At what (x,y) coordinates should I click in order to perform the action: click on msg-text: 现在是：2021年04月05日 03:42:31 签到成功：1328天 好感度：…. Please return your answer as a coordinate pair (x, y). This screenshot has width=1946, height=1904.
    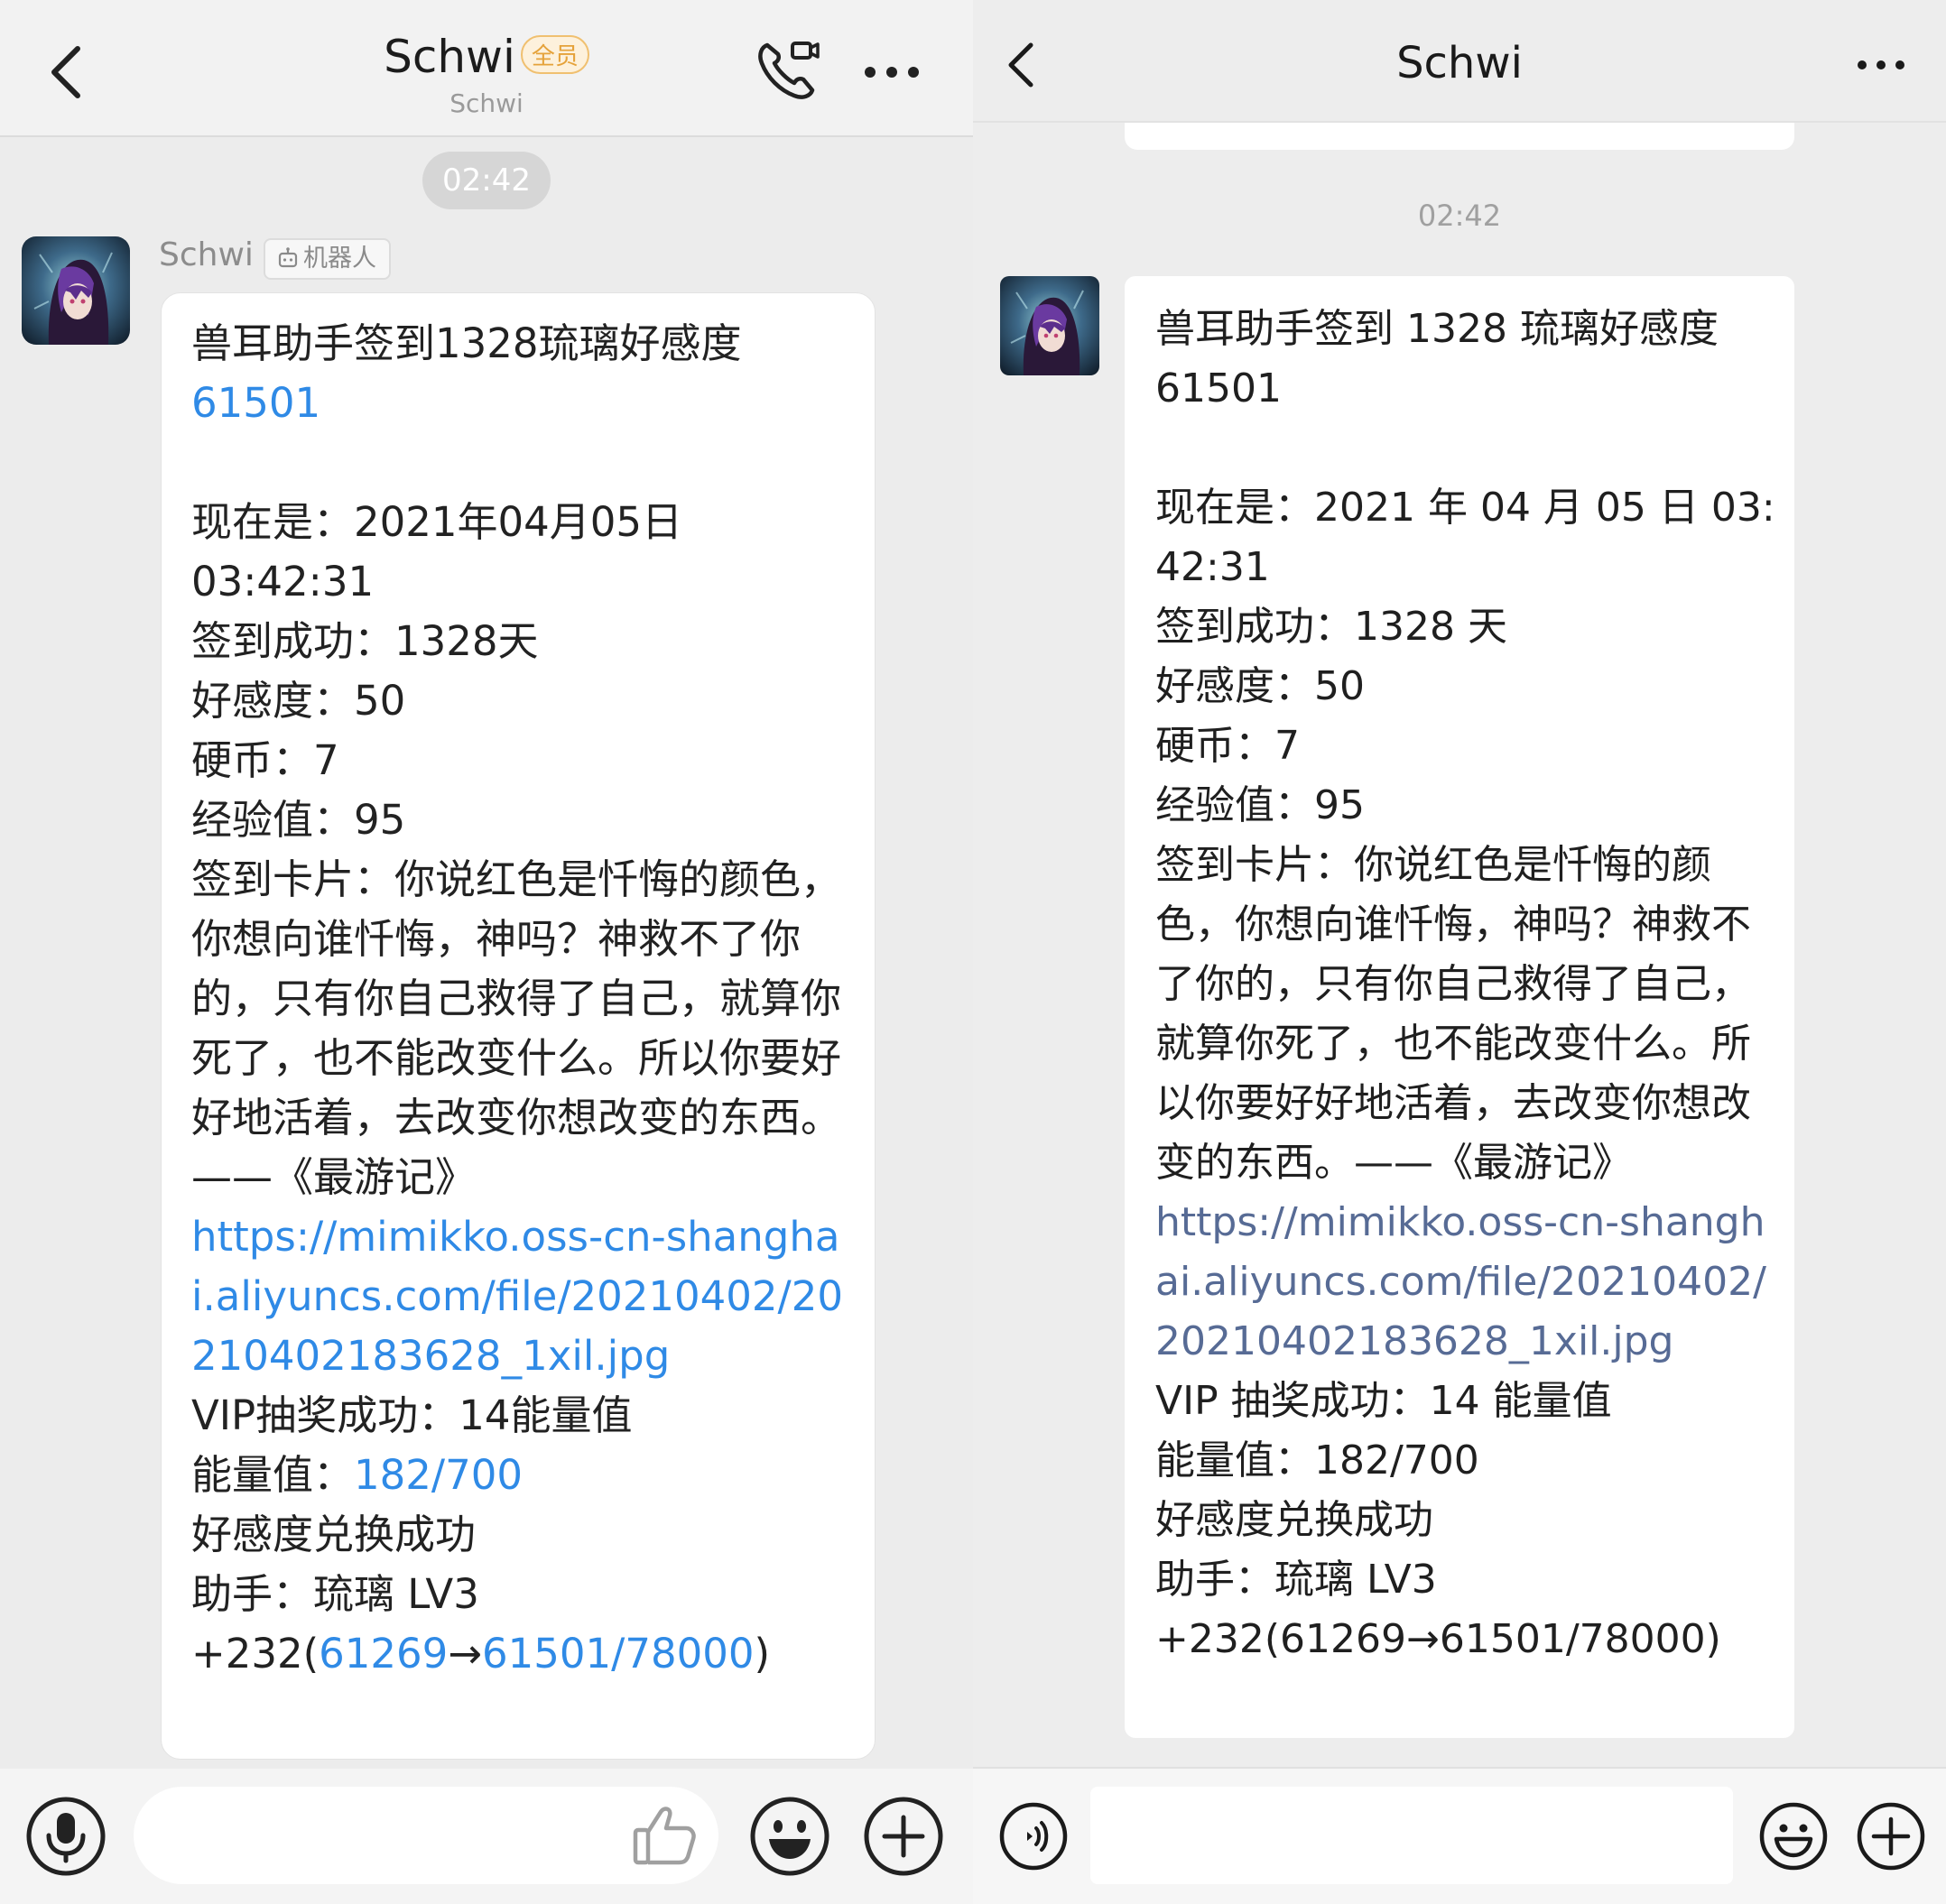
    Looking at the image, I should click on (516, 850).